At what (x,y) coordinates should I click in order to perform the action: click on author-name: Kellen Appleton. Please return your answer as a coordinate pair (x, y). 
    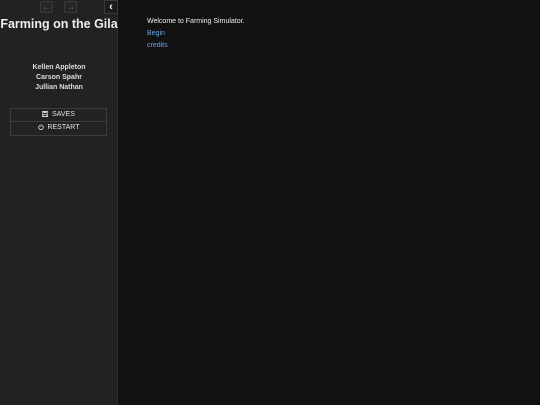
    Looking at the image, I should click on (59, 67).